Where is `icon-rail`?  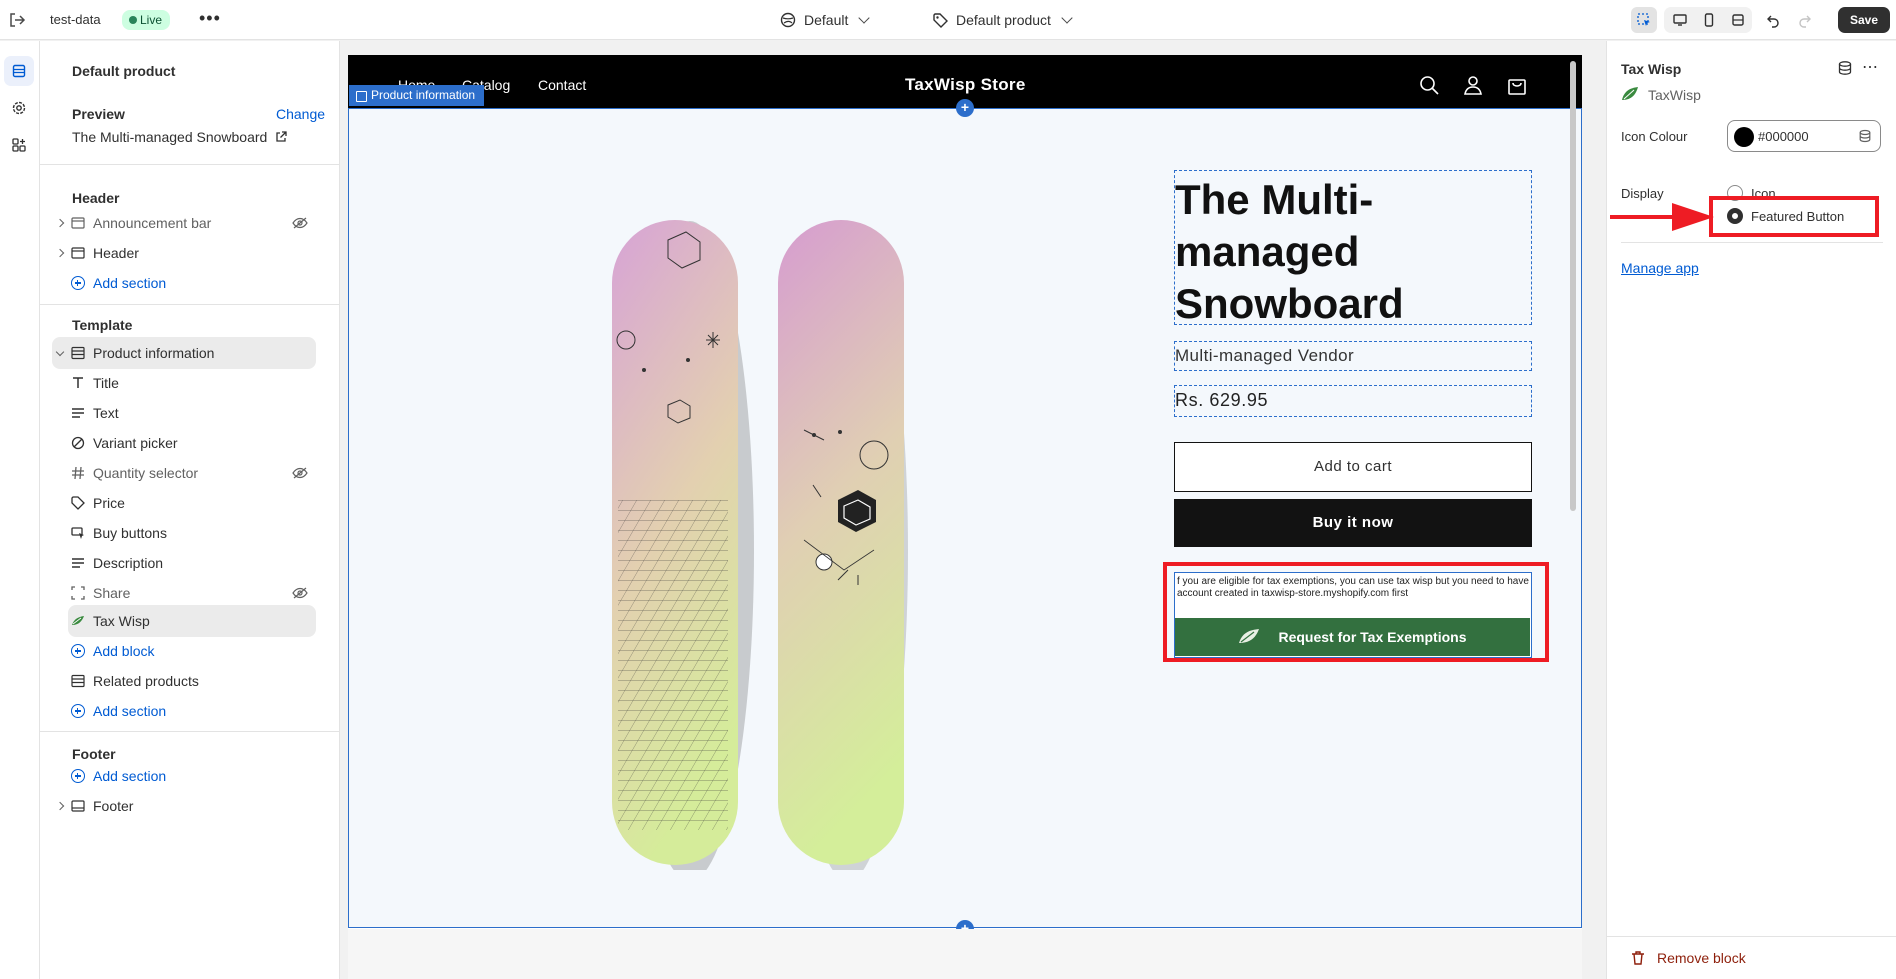
icon-rail is located at coordinates (20, 510).